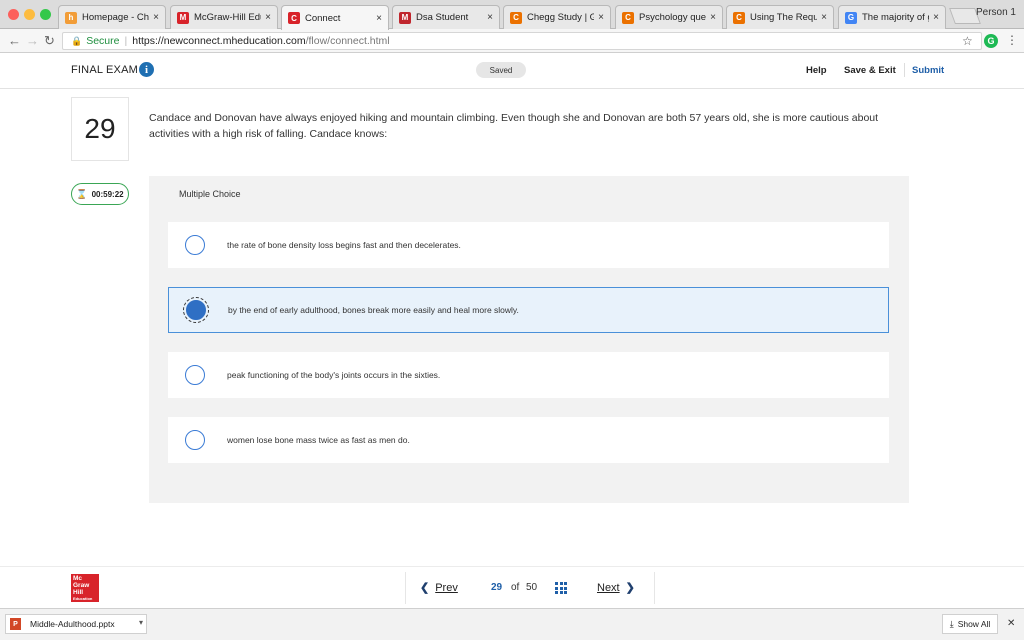  I want to click on window-close-button, so click(13, 14).